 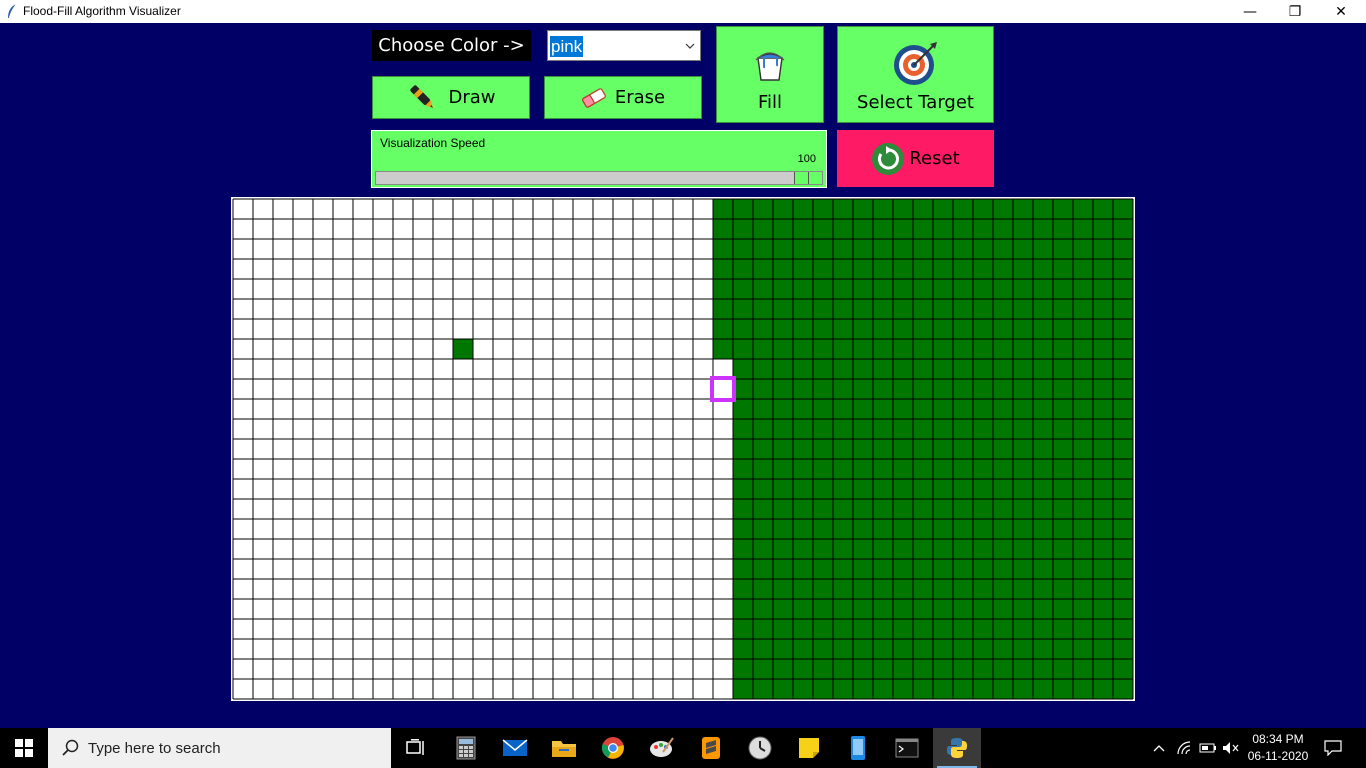 What do you see at coordinates (760, 748) in the screenshot?
I see `clock-icon` at bounding box center [760, 748].